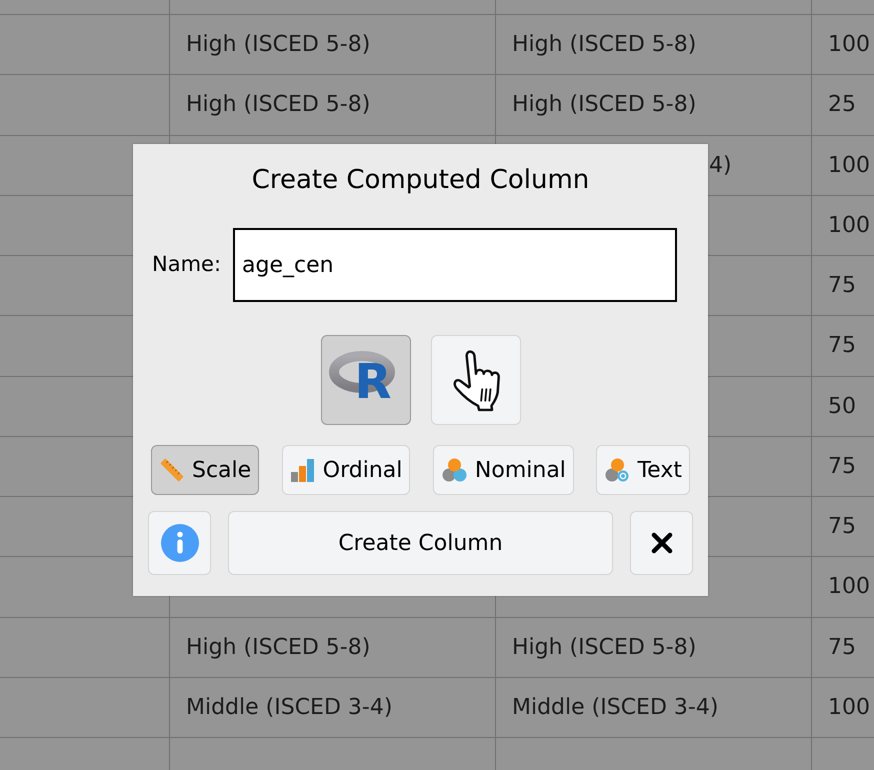  I want to click on create-column-button: Create Column, so click(420, 543).